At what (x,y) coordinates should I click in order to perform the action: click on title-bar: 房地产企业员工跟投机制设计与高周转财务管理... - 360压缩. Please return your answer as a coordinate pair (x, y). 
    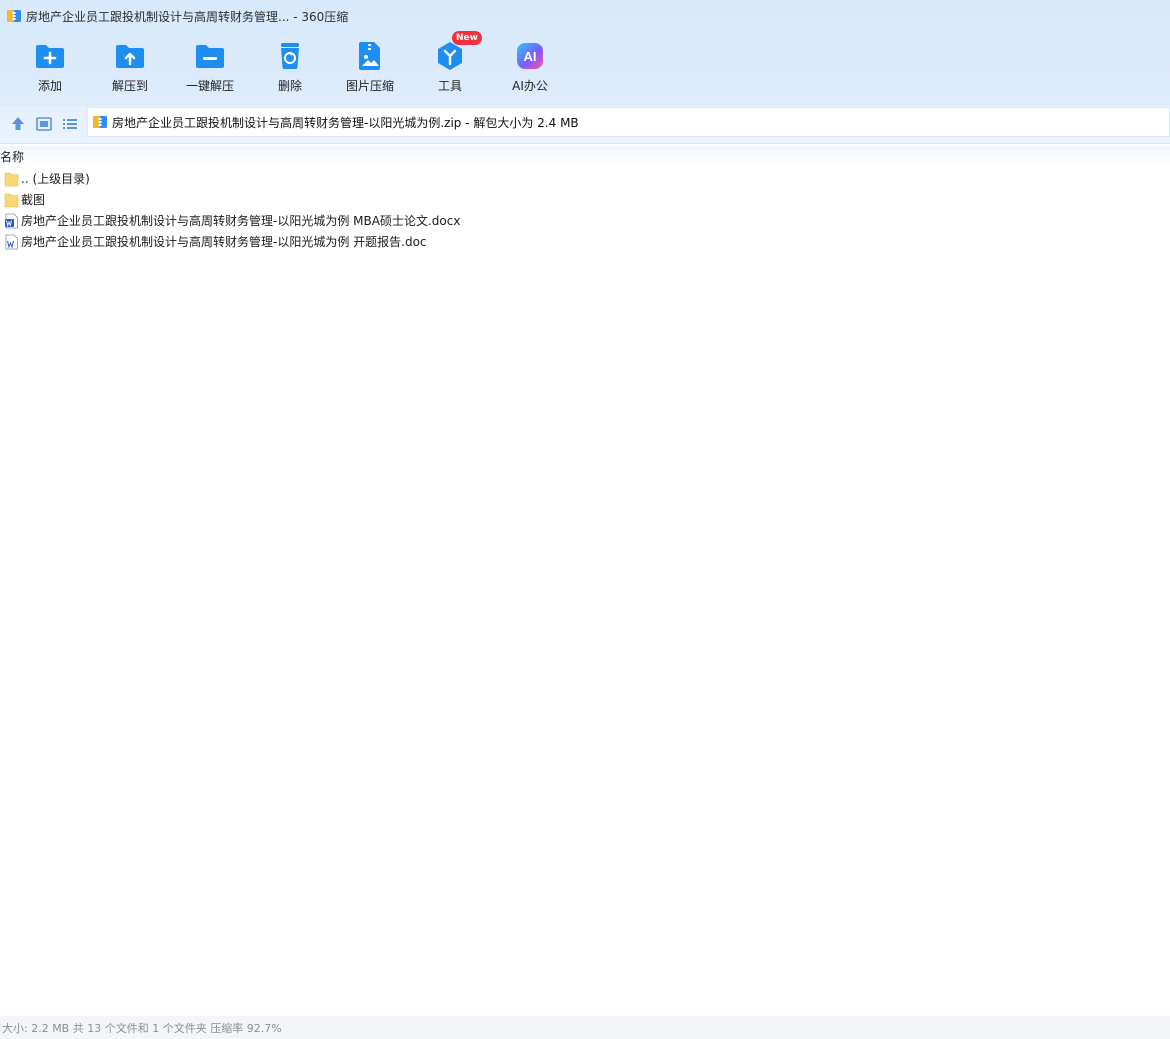
    Looking at the image, I should click on (585, 16).